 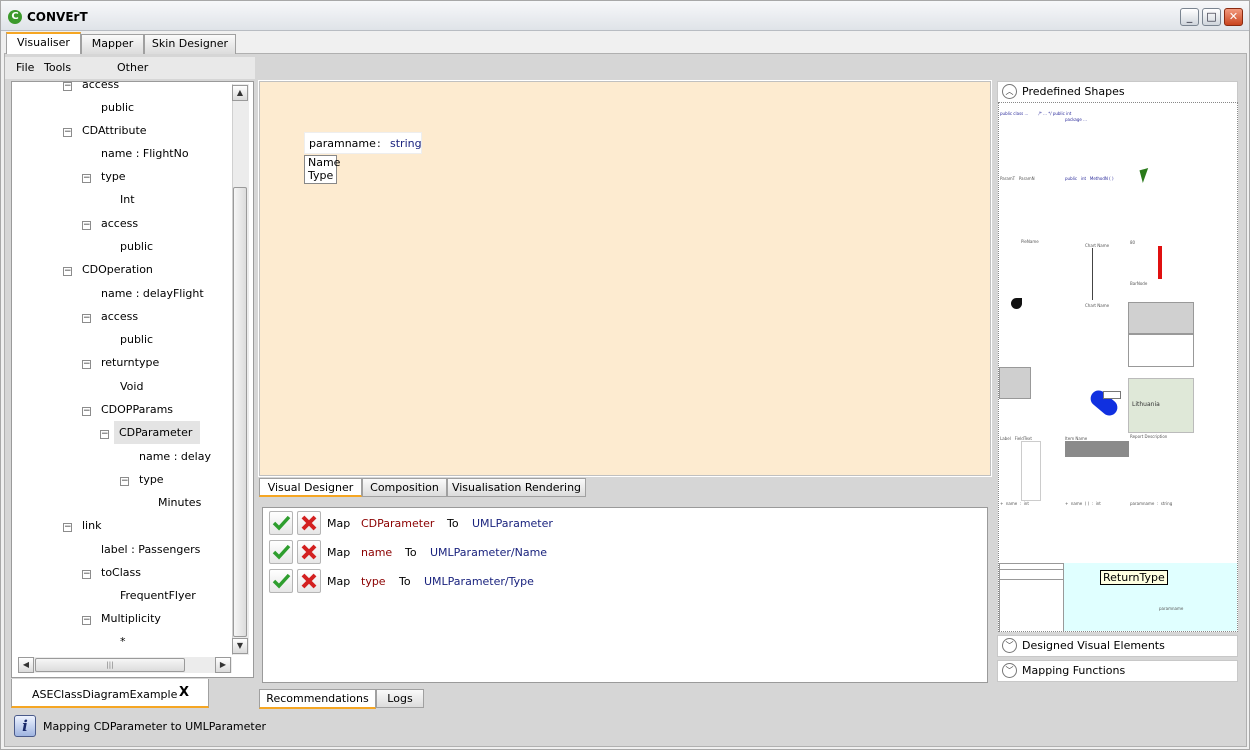 What do you see at coordinates (1161, 318) in the screenshot?
I see `shape-header-box` at bounding box center [1161, 318].